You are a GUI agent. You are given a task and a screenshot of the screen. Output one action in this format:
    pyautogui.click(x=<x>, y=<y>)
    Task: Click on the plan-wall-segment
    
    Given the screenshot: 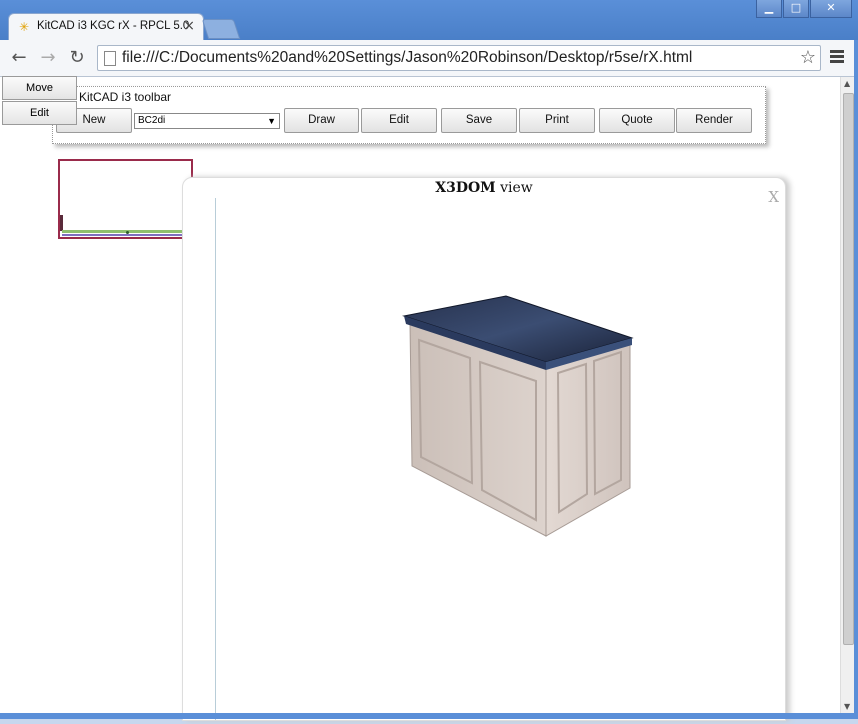 What is the action you would take?
    pyautogui.click(x=61, y=223)
    